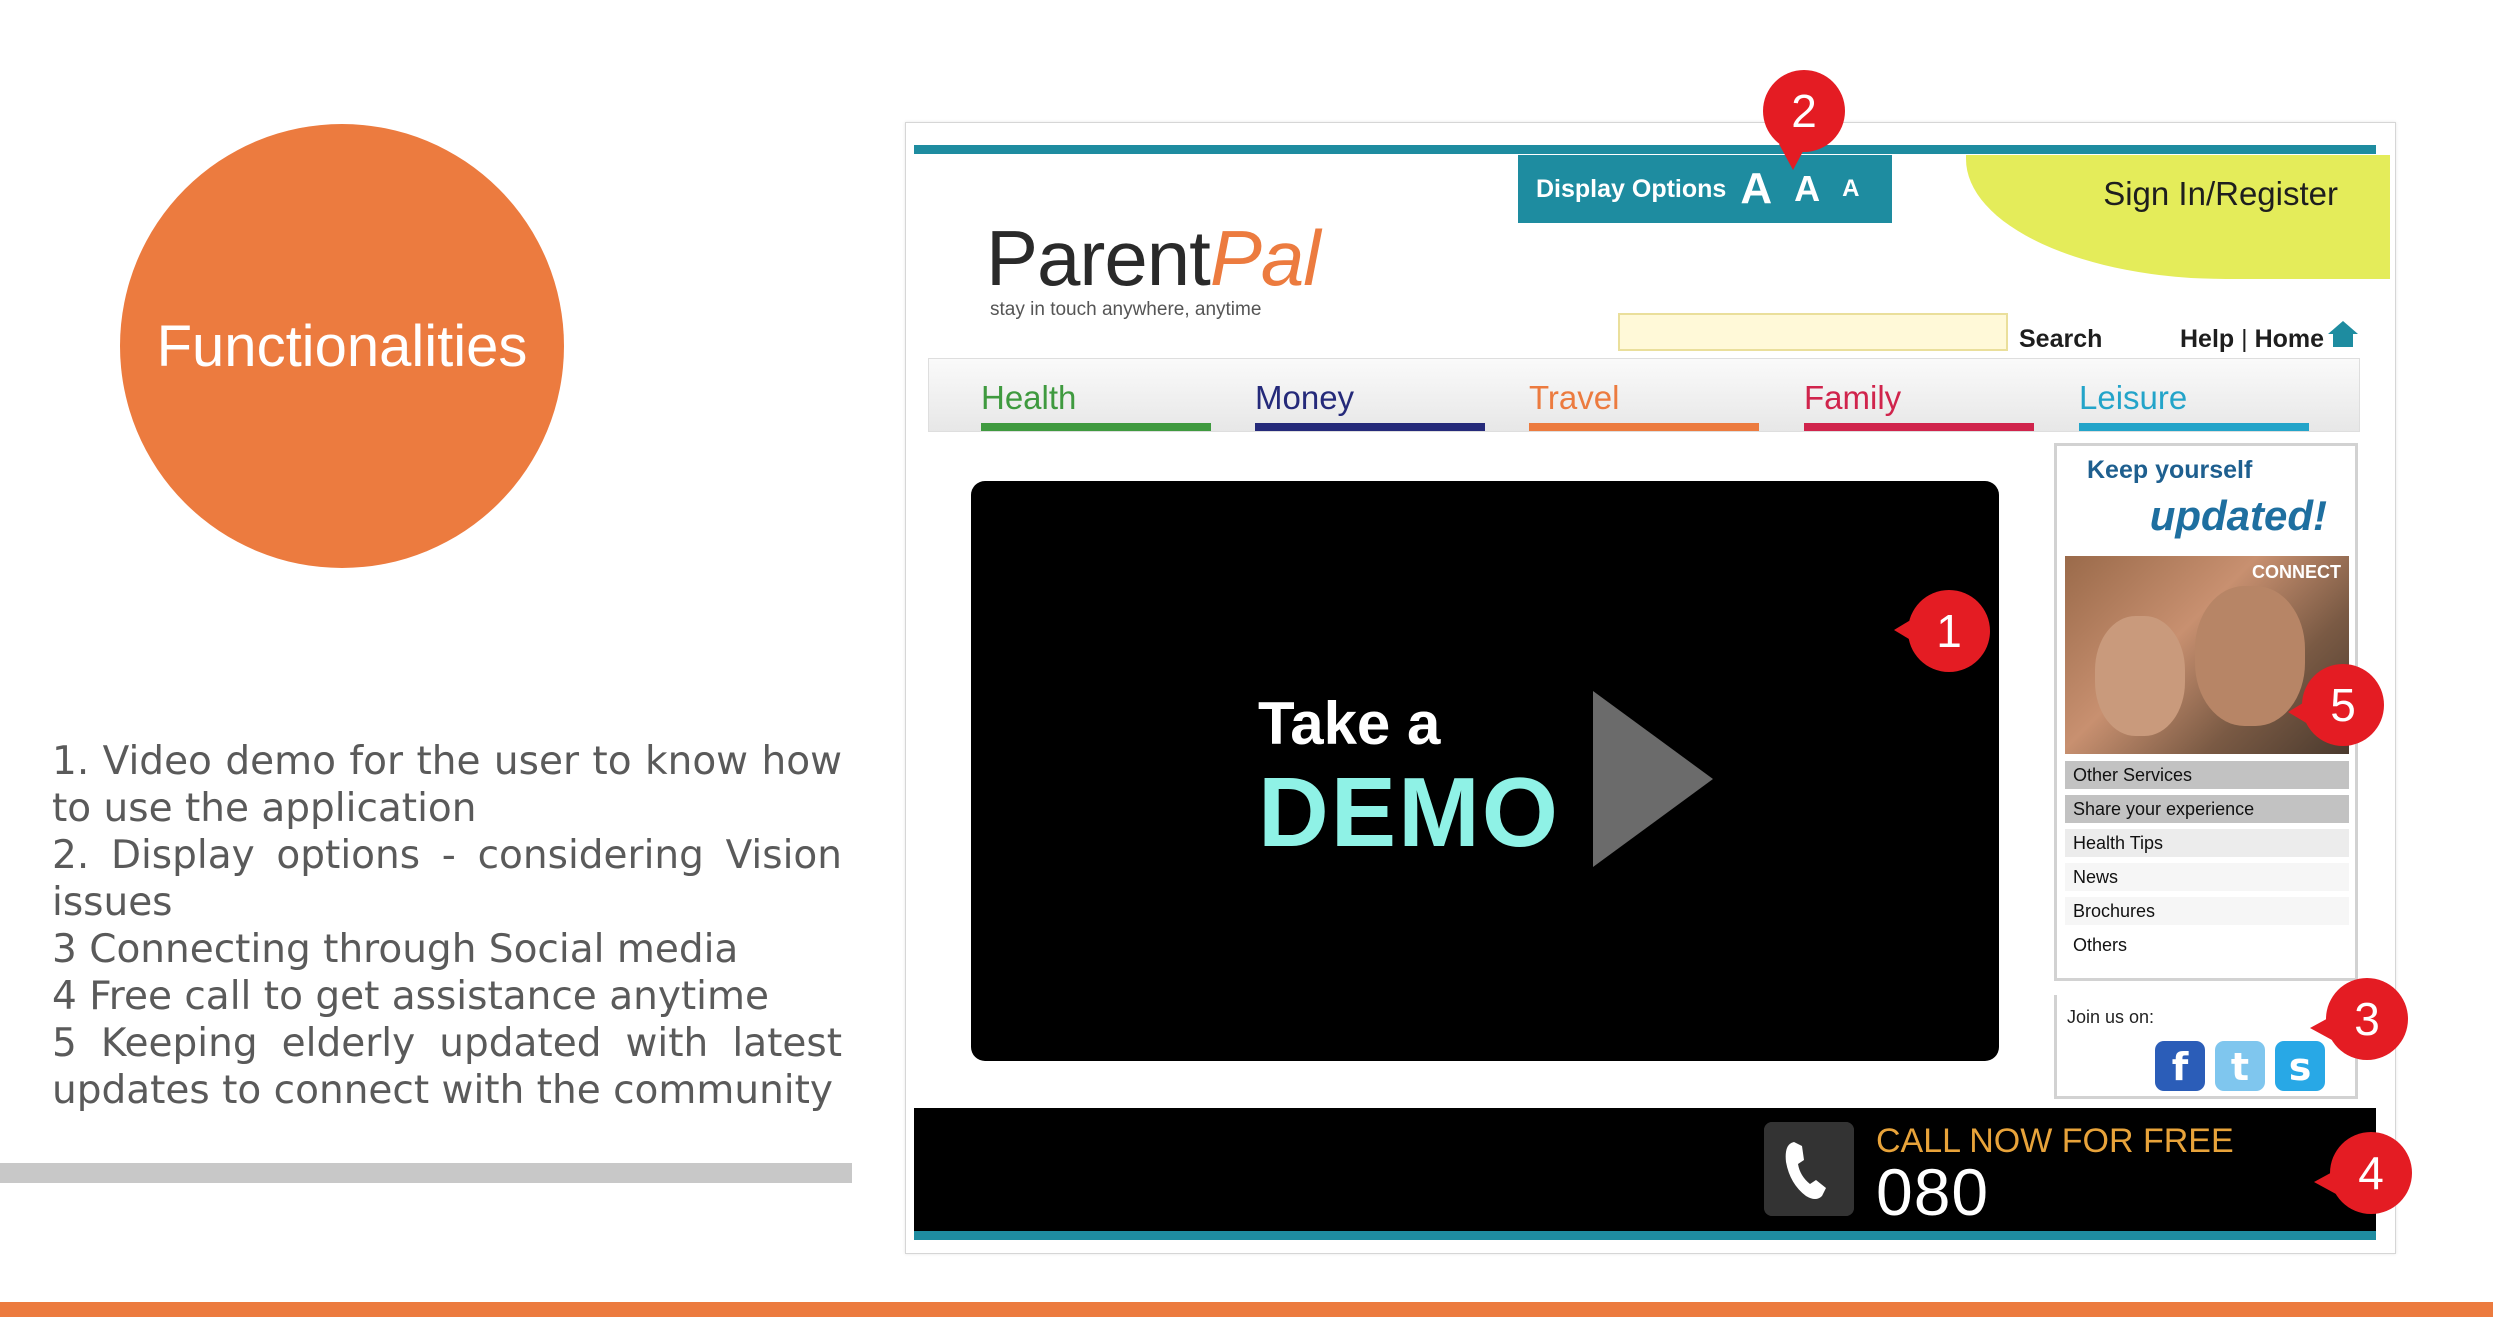  I want to click on signin-area: Sign In/Register, so click(2178, 217).